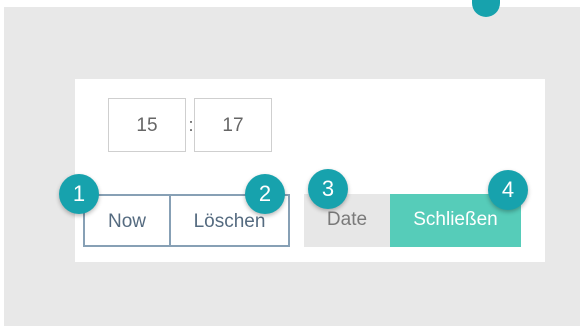 Image resolution: width=584 pixels, height=326 pixels. Describe the element at coordinates (265, 194) in the screenshot. I see `callout-badge-2: 2` at that location.